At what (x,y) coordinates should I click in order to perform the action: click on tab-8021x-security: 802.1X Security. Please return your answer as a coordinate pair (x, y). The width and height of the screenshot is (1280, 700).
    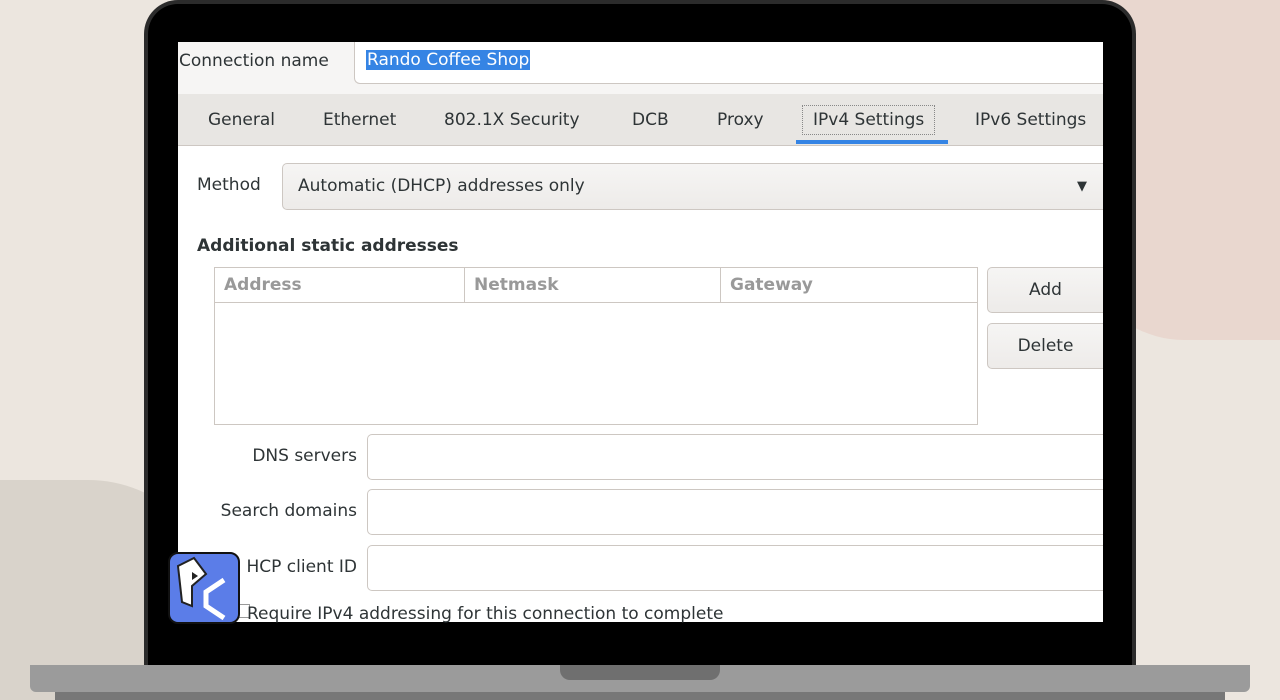
    Looking at the image, I should click on (512, 120).